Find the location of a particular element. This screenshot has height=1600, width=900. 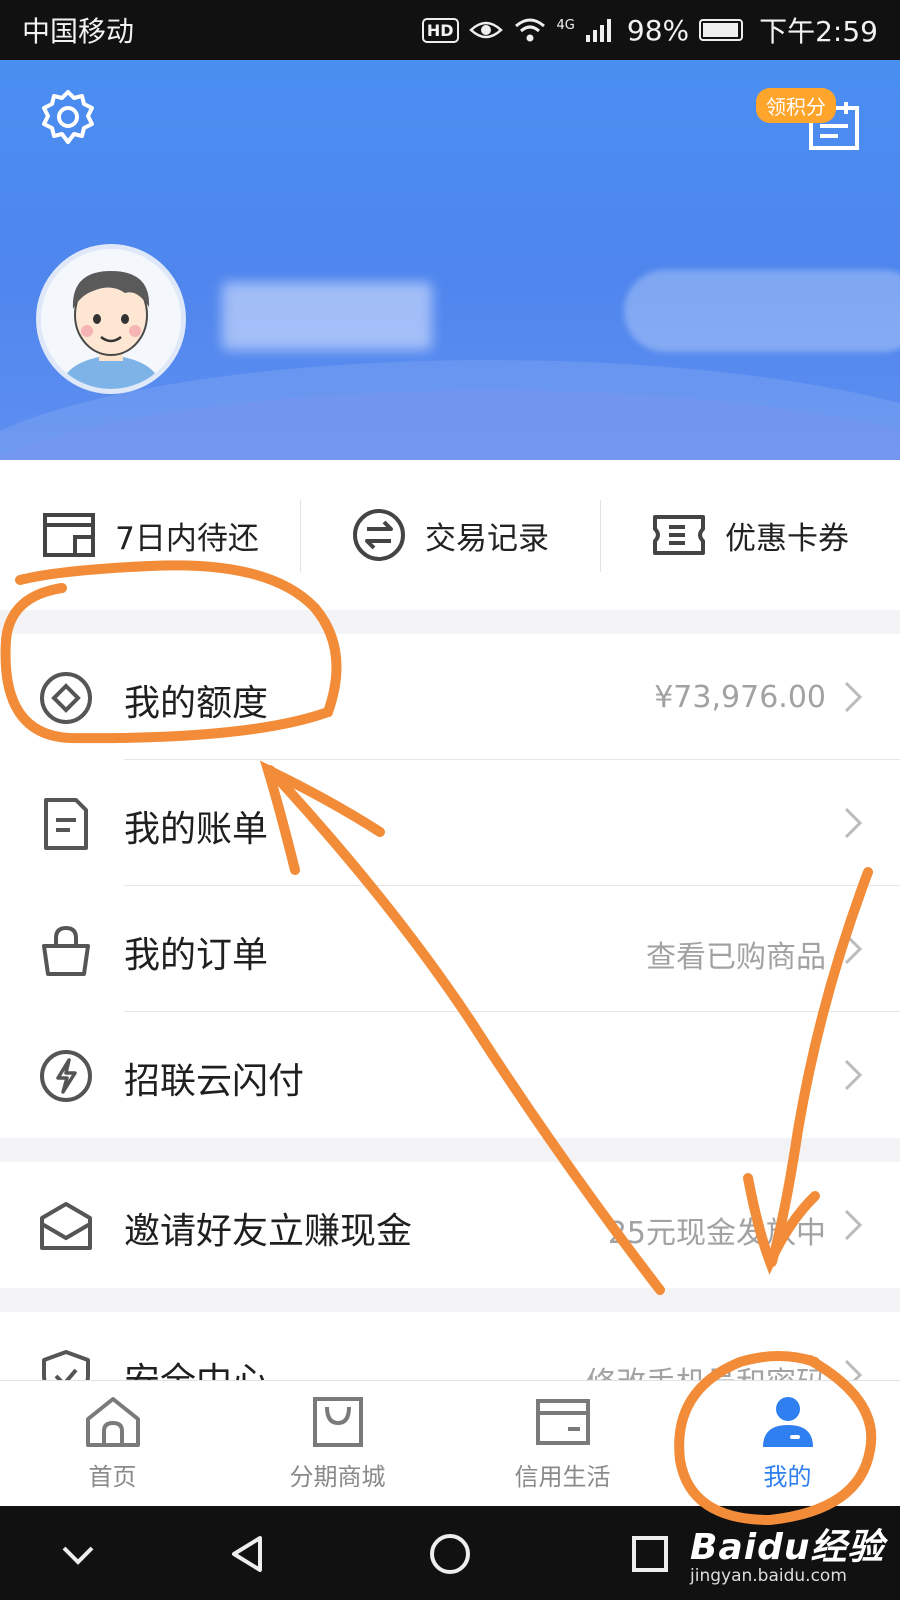

envelope-icon is located at coordinates (66, 1226).